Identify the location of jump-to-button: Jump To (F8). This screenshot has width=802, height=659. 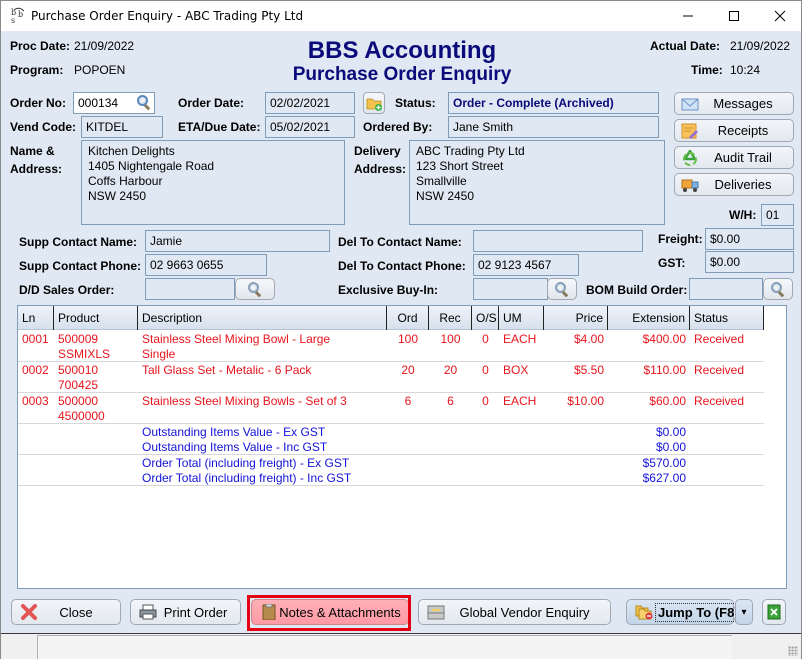
(684, 612).